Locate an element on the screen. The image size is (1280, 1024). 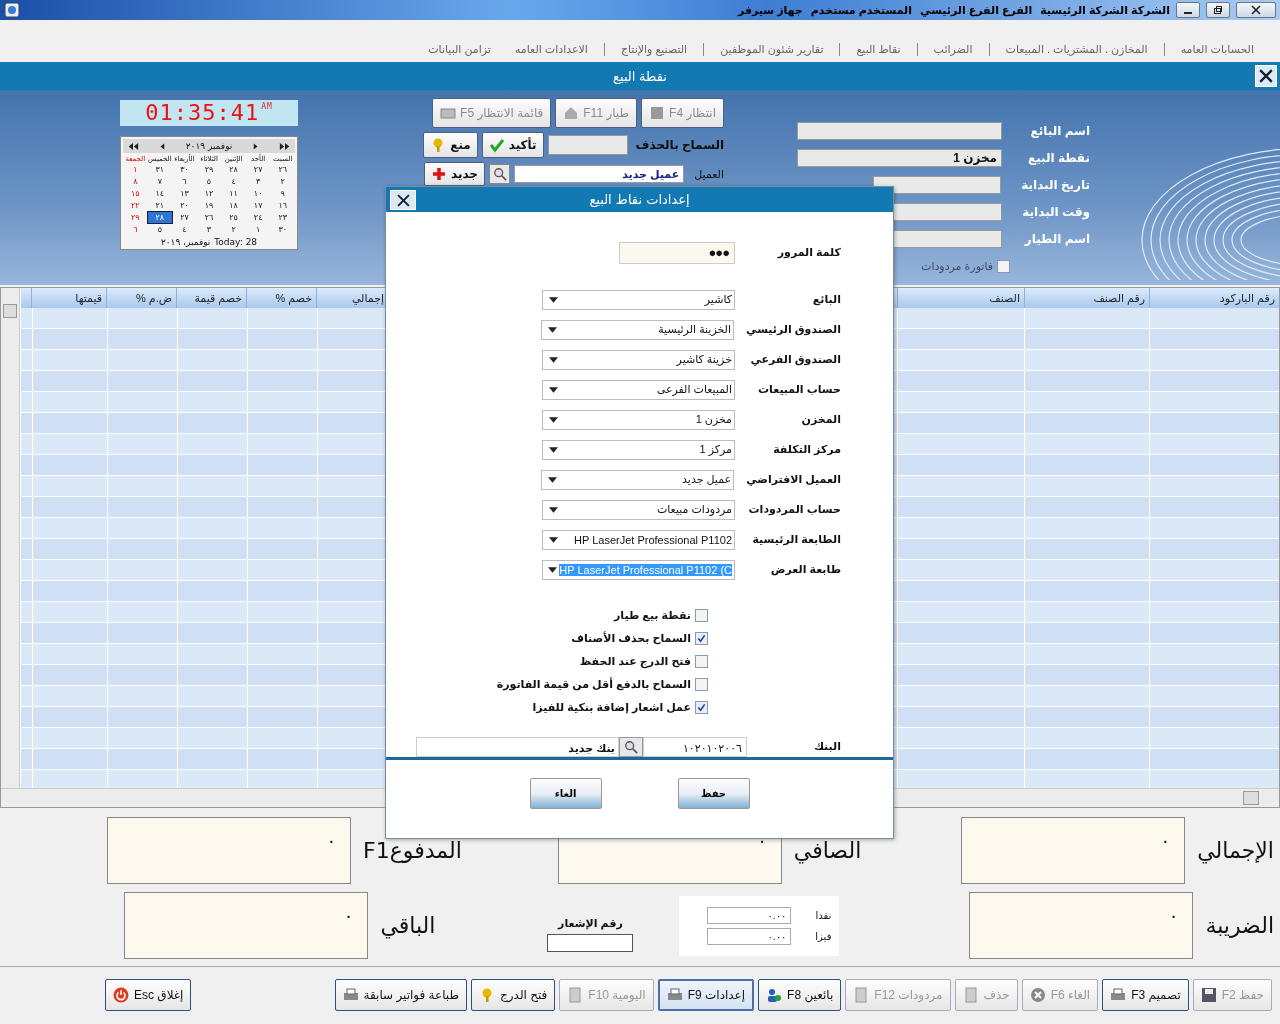
field-label: اسم البائع is located at coordinates (1059, 131).